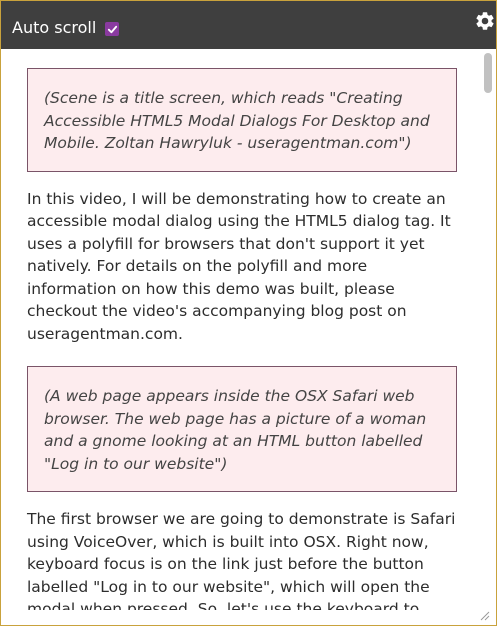 The image size is (497, 626). Describe the element at coordinates (484, 615) in the screenshot. I see `resize-grip-icon` at that location.